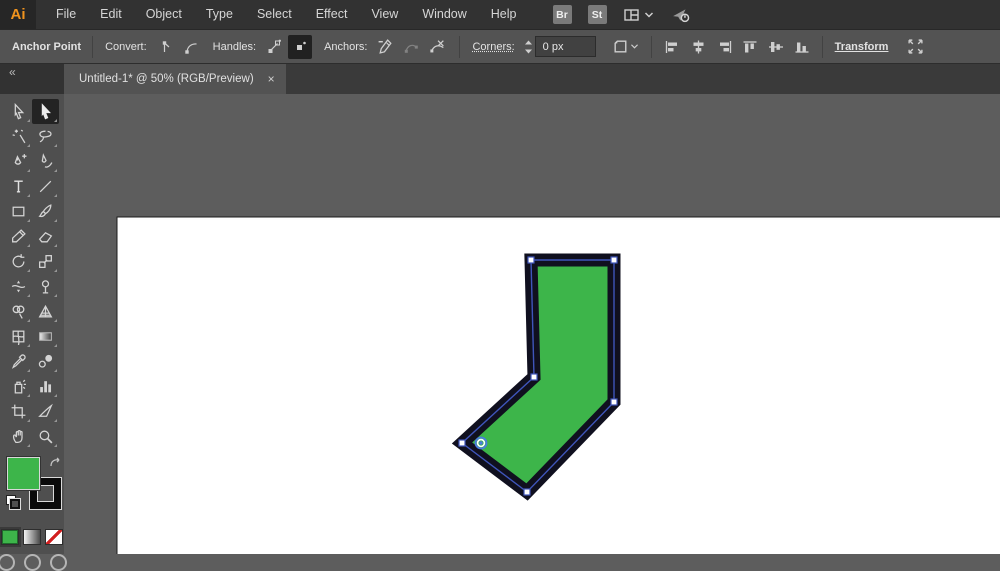 This screenshot has height=571, width=1000. Describe the element at coordinates (776, 47) in the screenshot. I see `align-middle-vertical-button` at that location.